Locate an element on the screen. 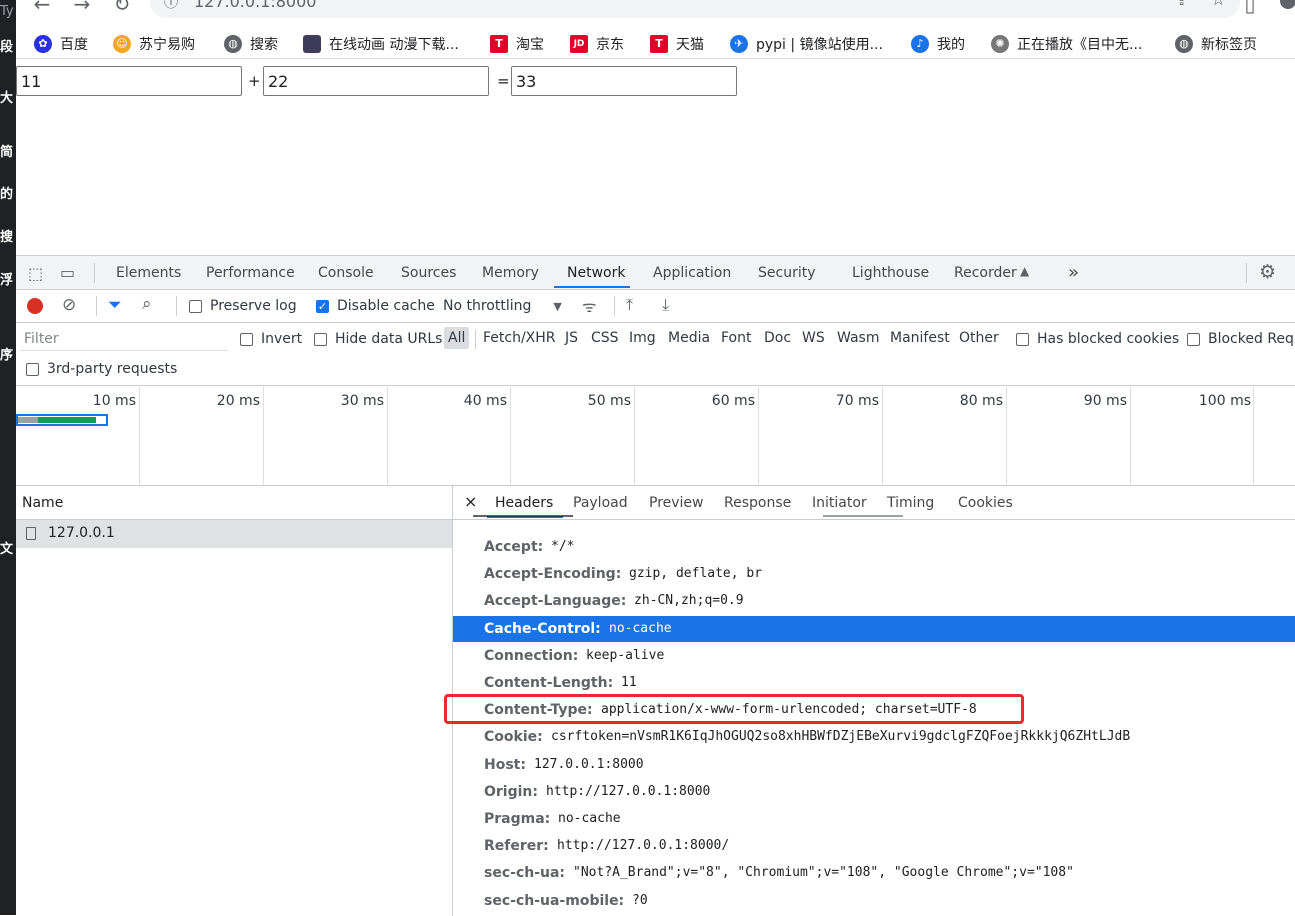  bookmark-newtab: ◍ 新标签页 is located at coordinates (1216, 44).